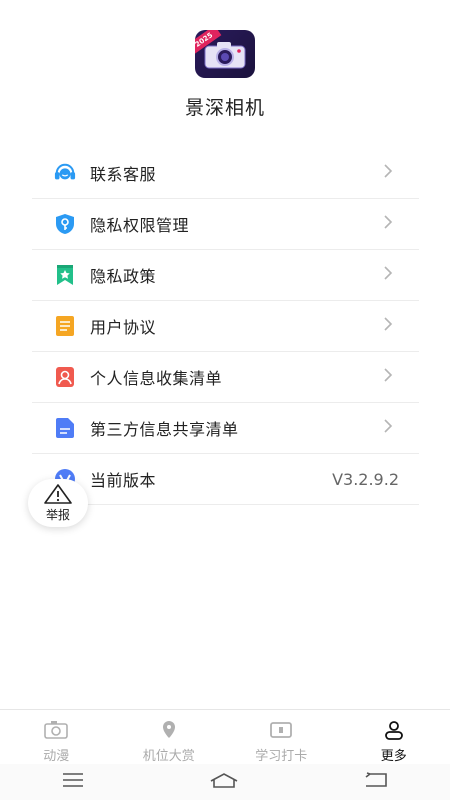 The image size is (450, 800). I want to click on report-button: 举报, so click(58, 503).